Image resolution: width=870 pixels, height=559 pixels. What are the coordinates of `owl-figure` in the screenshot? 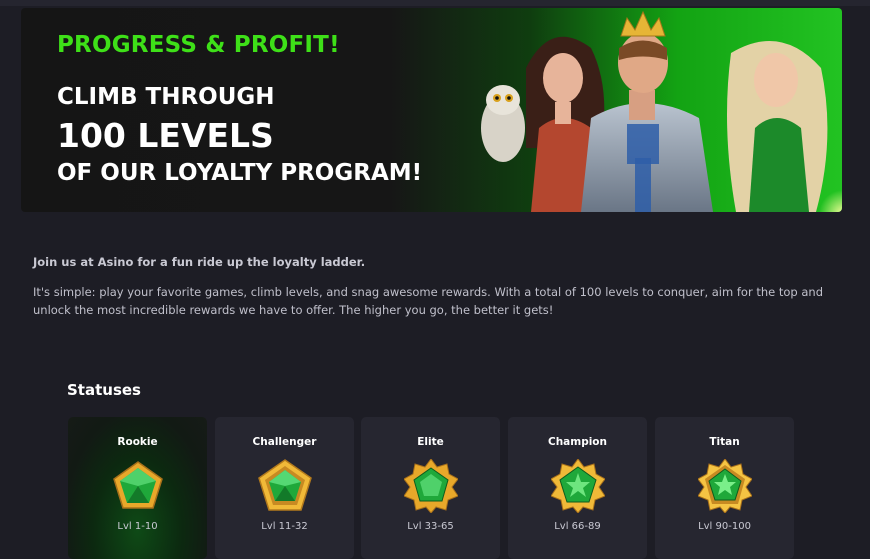 It's located at (503, 123).